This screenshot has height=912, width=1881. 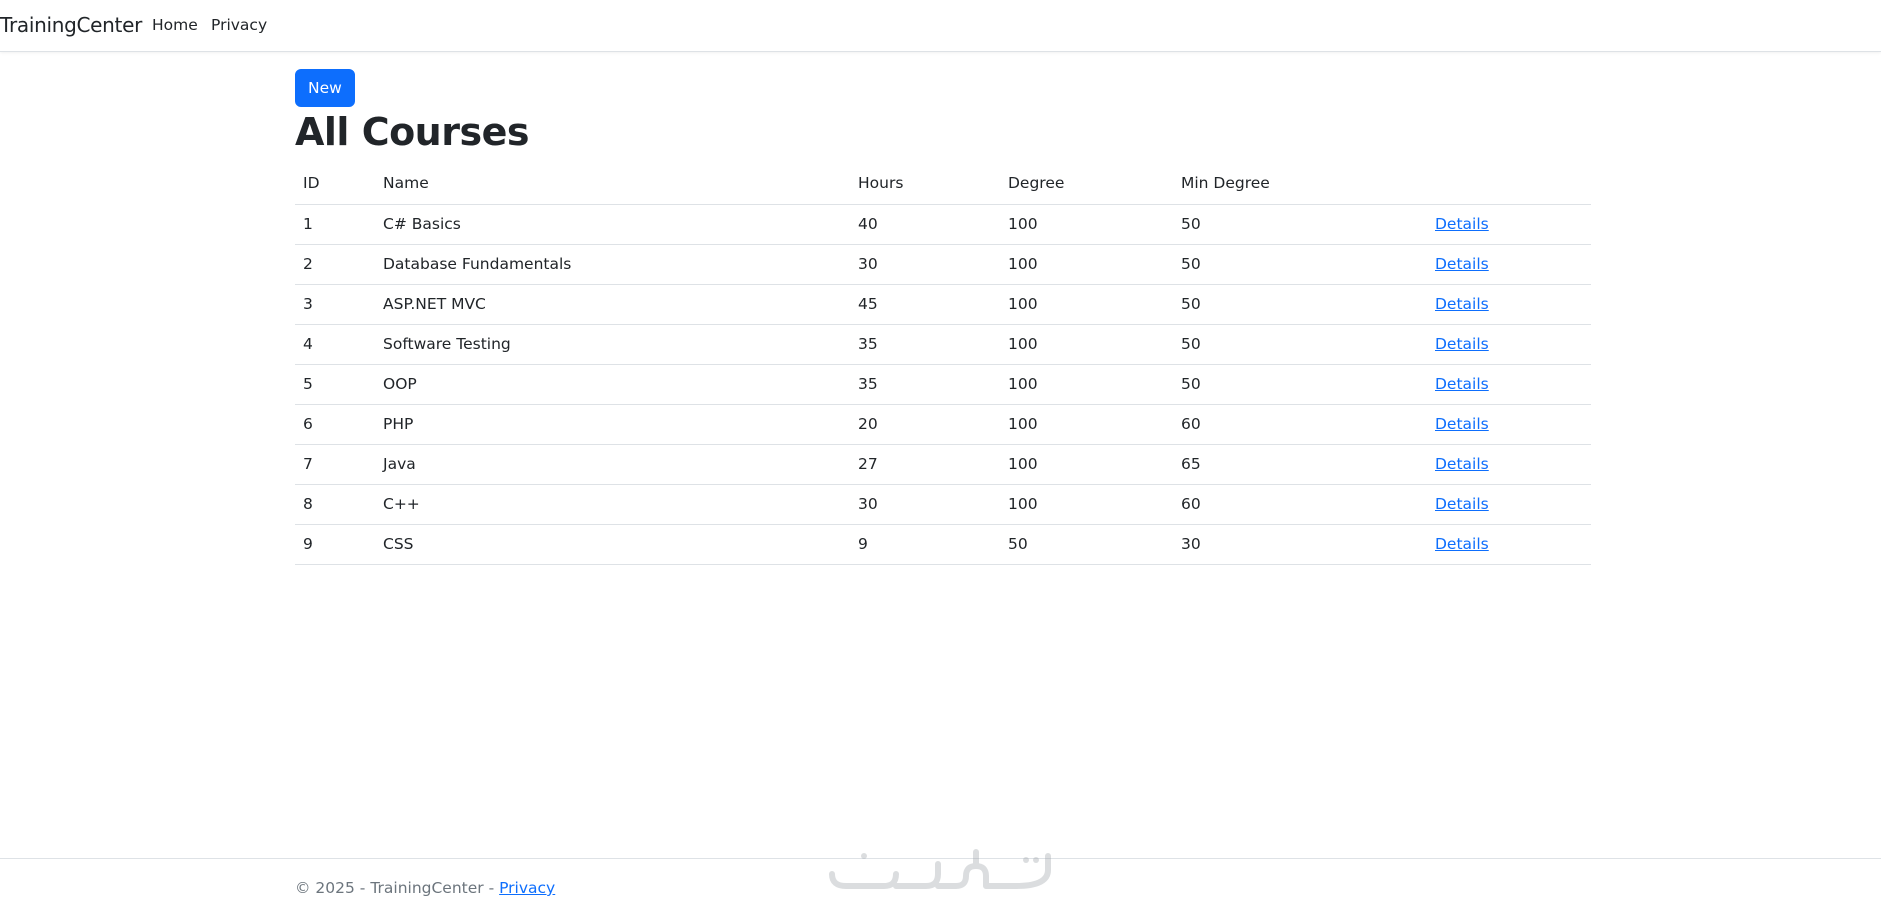 I want to click on cell-hours: 20, so click(x=925, y=424).